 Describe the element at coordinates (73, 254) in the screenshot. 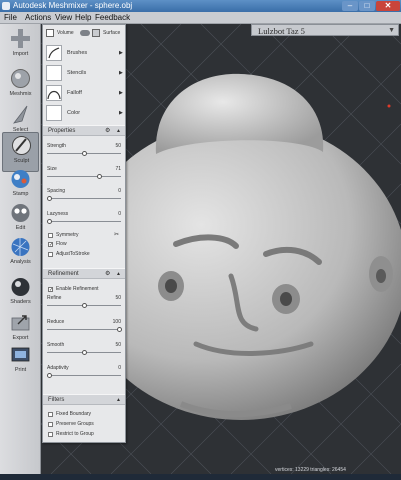

I see `checkbox-label: AdjustToStroke` at that location.